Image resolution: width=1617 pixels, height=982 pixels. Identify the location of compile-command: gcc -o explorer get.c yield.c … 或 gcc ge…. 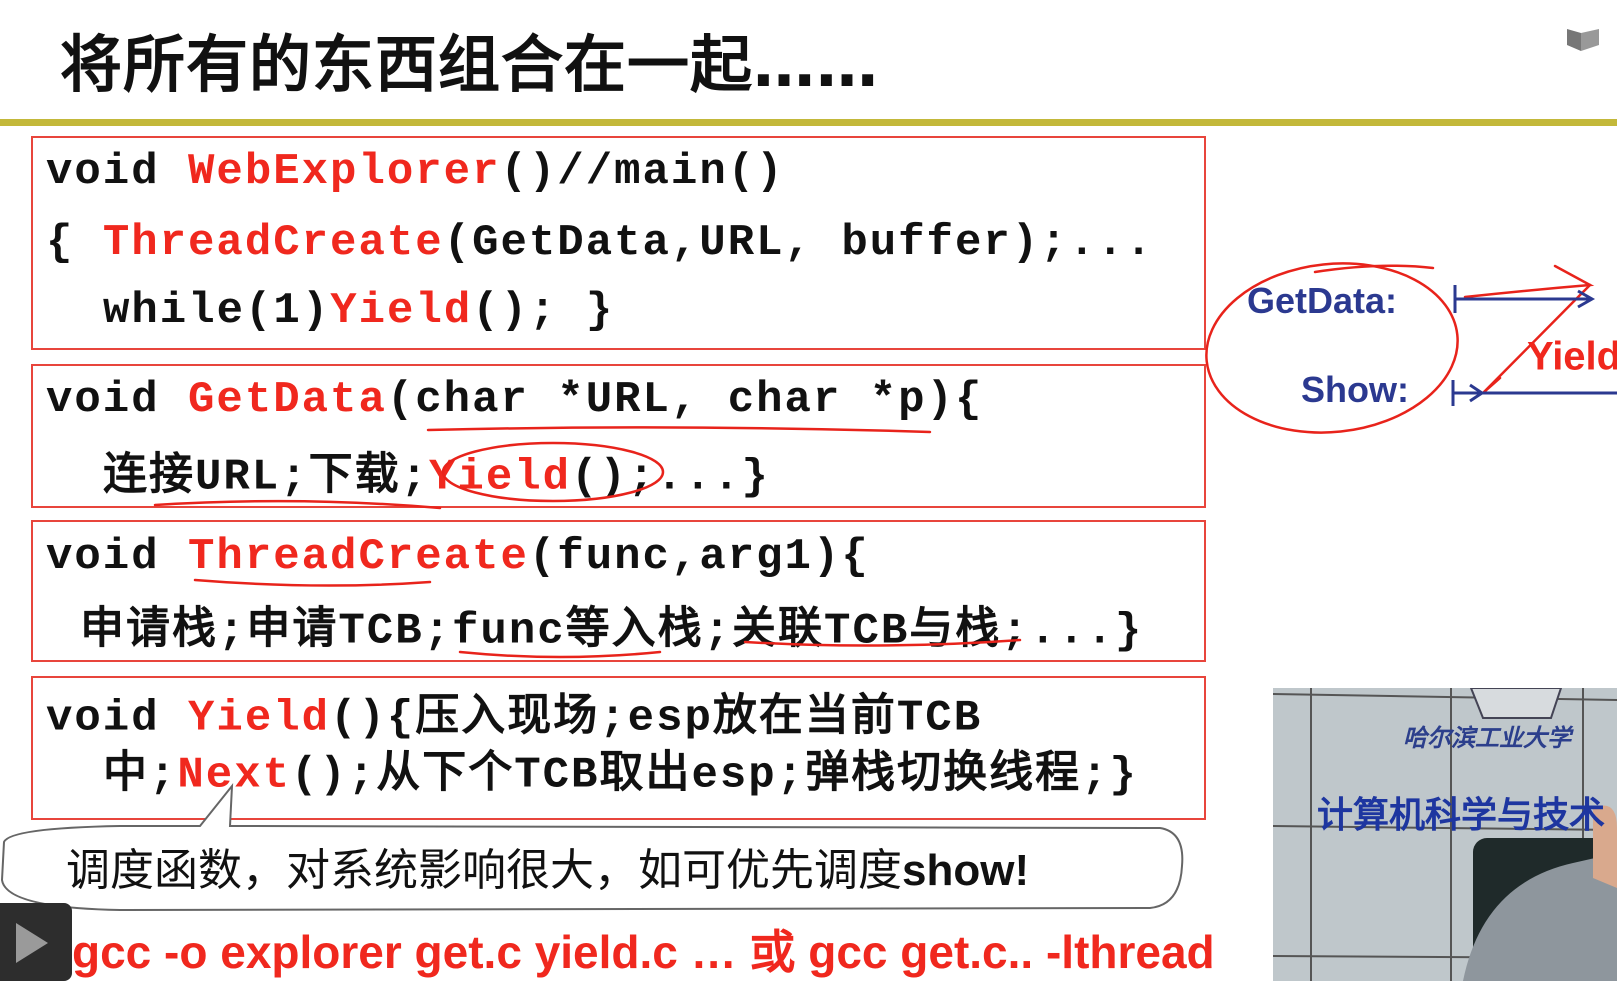
(643, 952).